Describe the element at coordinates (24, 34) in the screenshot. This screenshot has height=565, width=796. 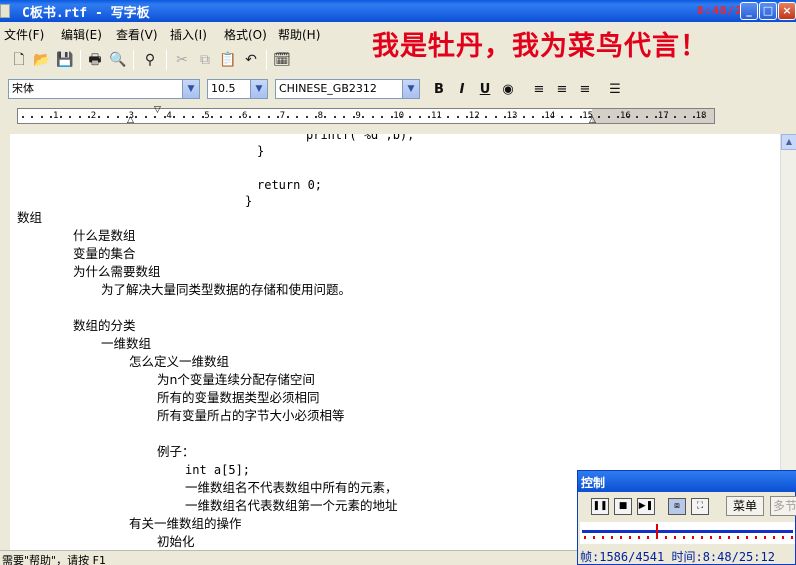
I see `menu-file: 文件(F)` at that location.